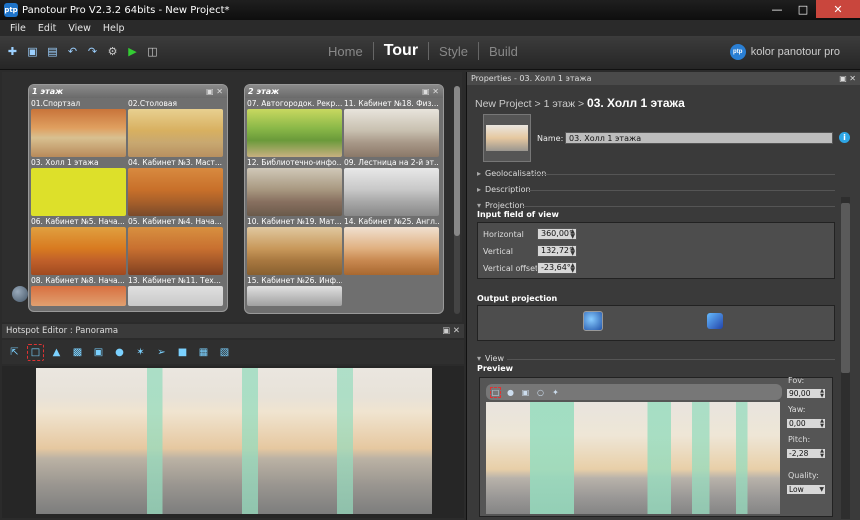 Image resolution: width=860 pixels, height=520 pixels. Describe the element at coordinates (540, 392) in the screenshot. I see `zoom-out-icon: ○` at that location.